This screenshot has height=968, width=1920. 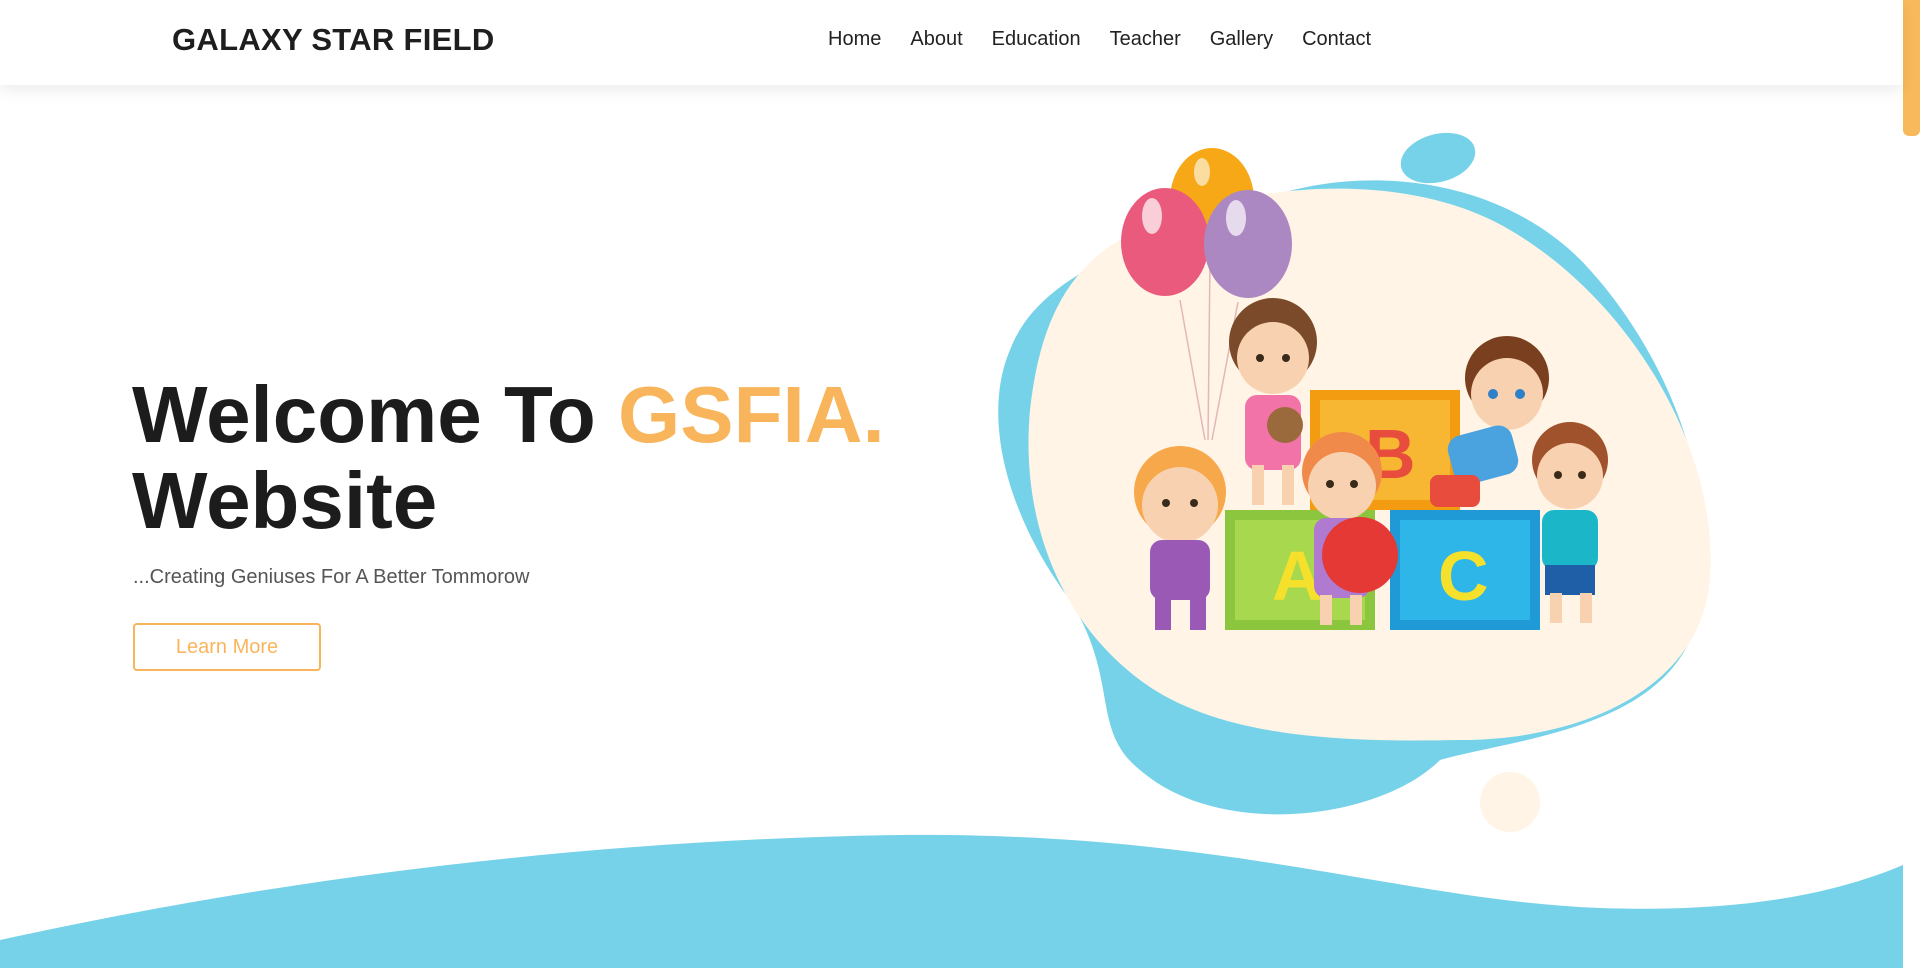 I want to click on nav-home: Home, so click(x=854, y=39).